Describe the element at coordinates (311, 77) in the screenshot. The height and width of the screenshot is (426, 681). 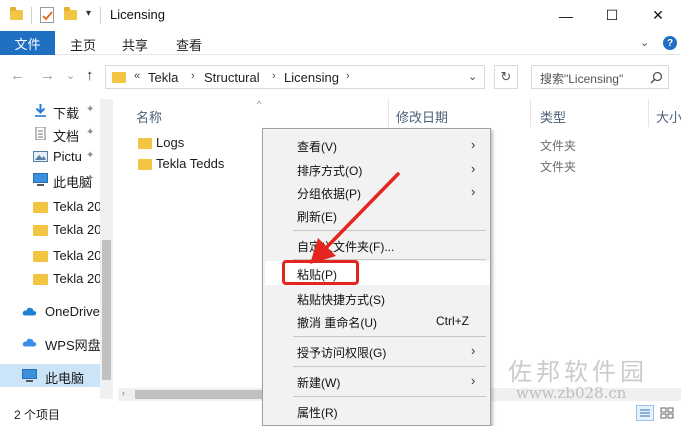
I see `breadcrumb-licensing: Licensing` at that location.